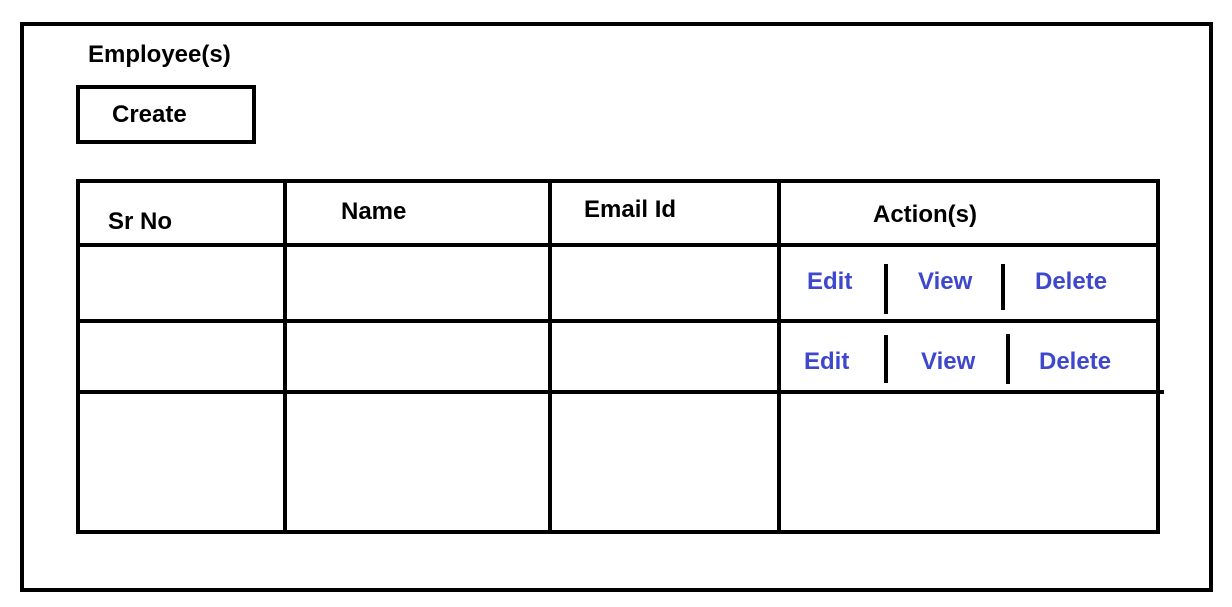 Image resolution: width=1232 pixels, height=607 pixels. What do you see at coordinates (149, 114) in the screenshot?
I see `create-button-label: Create` at bounding box center [149, 114].